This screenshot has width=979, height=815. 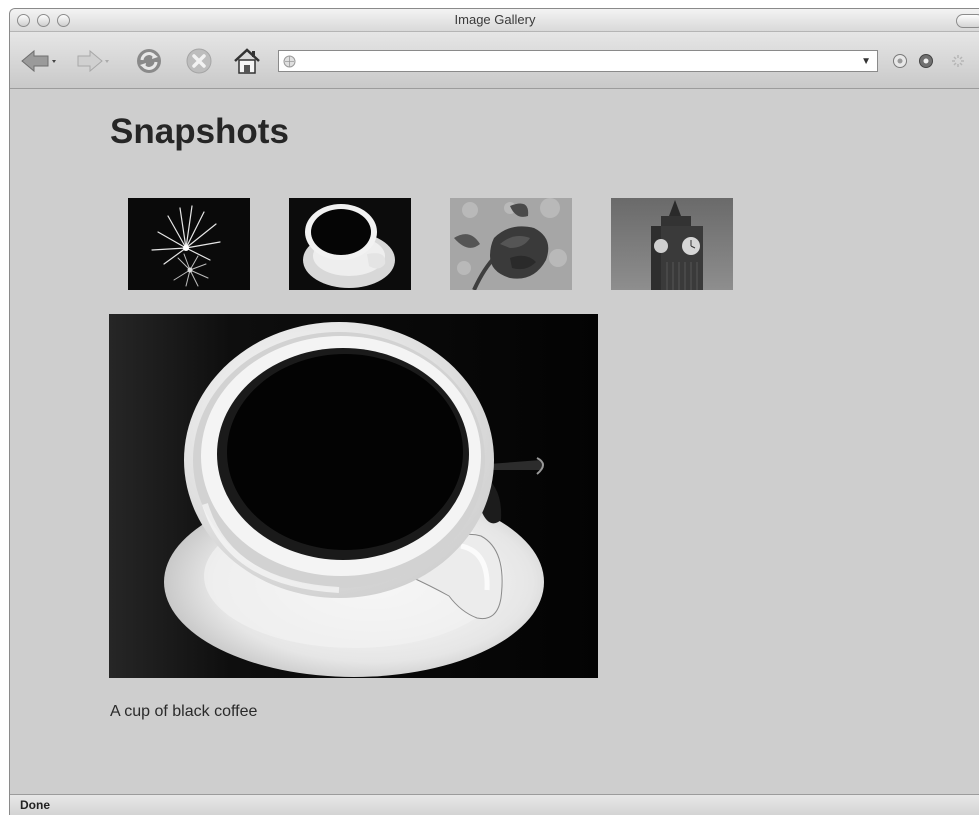 I want to click on spinner-icon, so click(x=958, y=61).